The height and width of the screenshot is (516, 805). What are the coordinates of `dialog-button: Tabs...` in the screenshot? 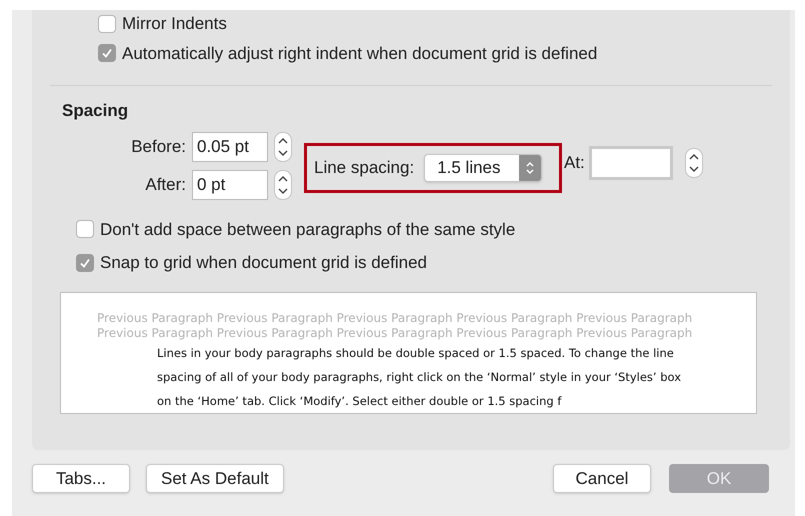 It's located at (81, 478).